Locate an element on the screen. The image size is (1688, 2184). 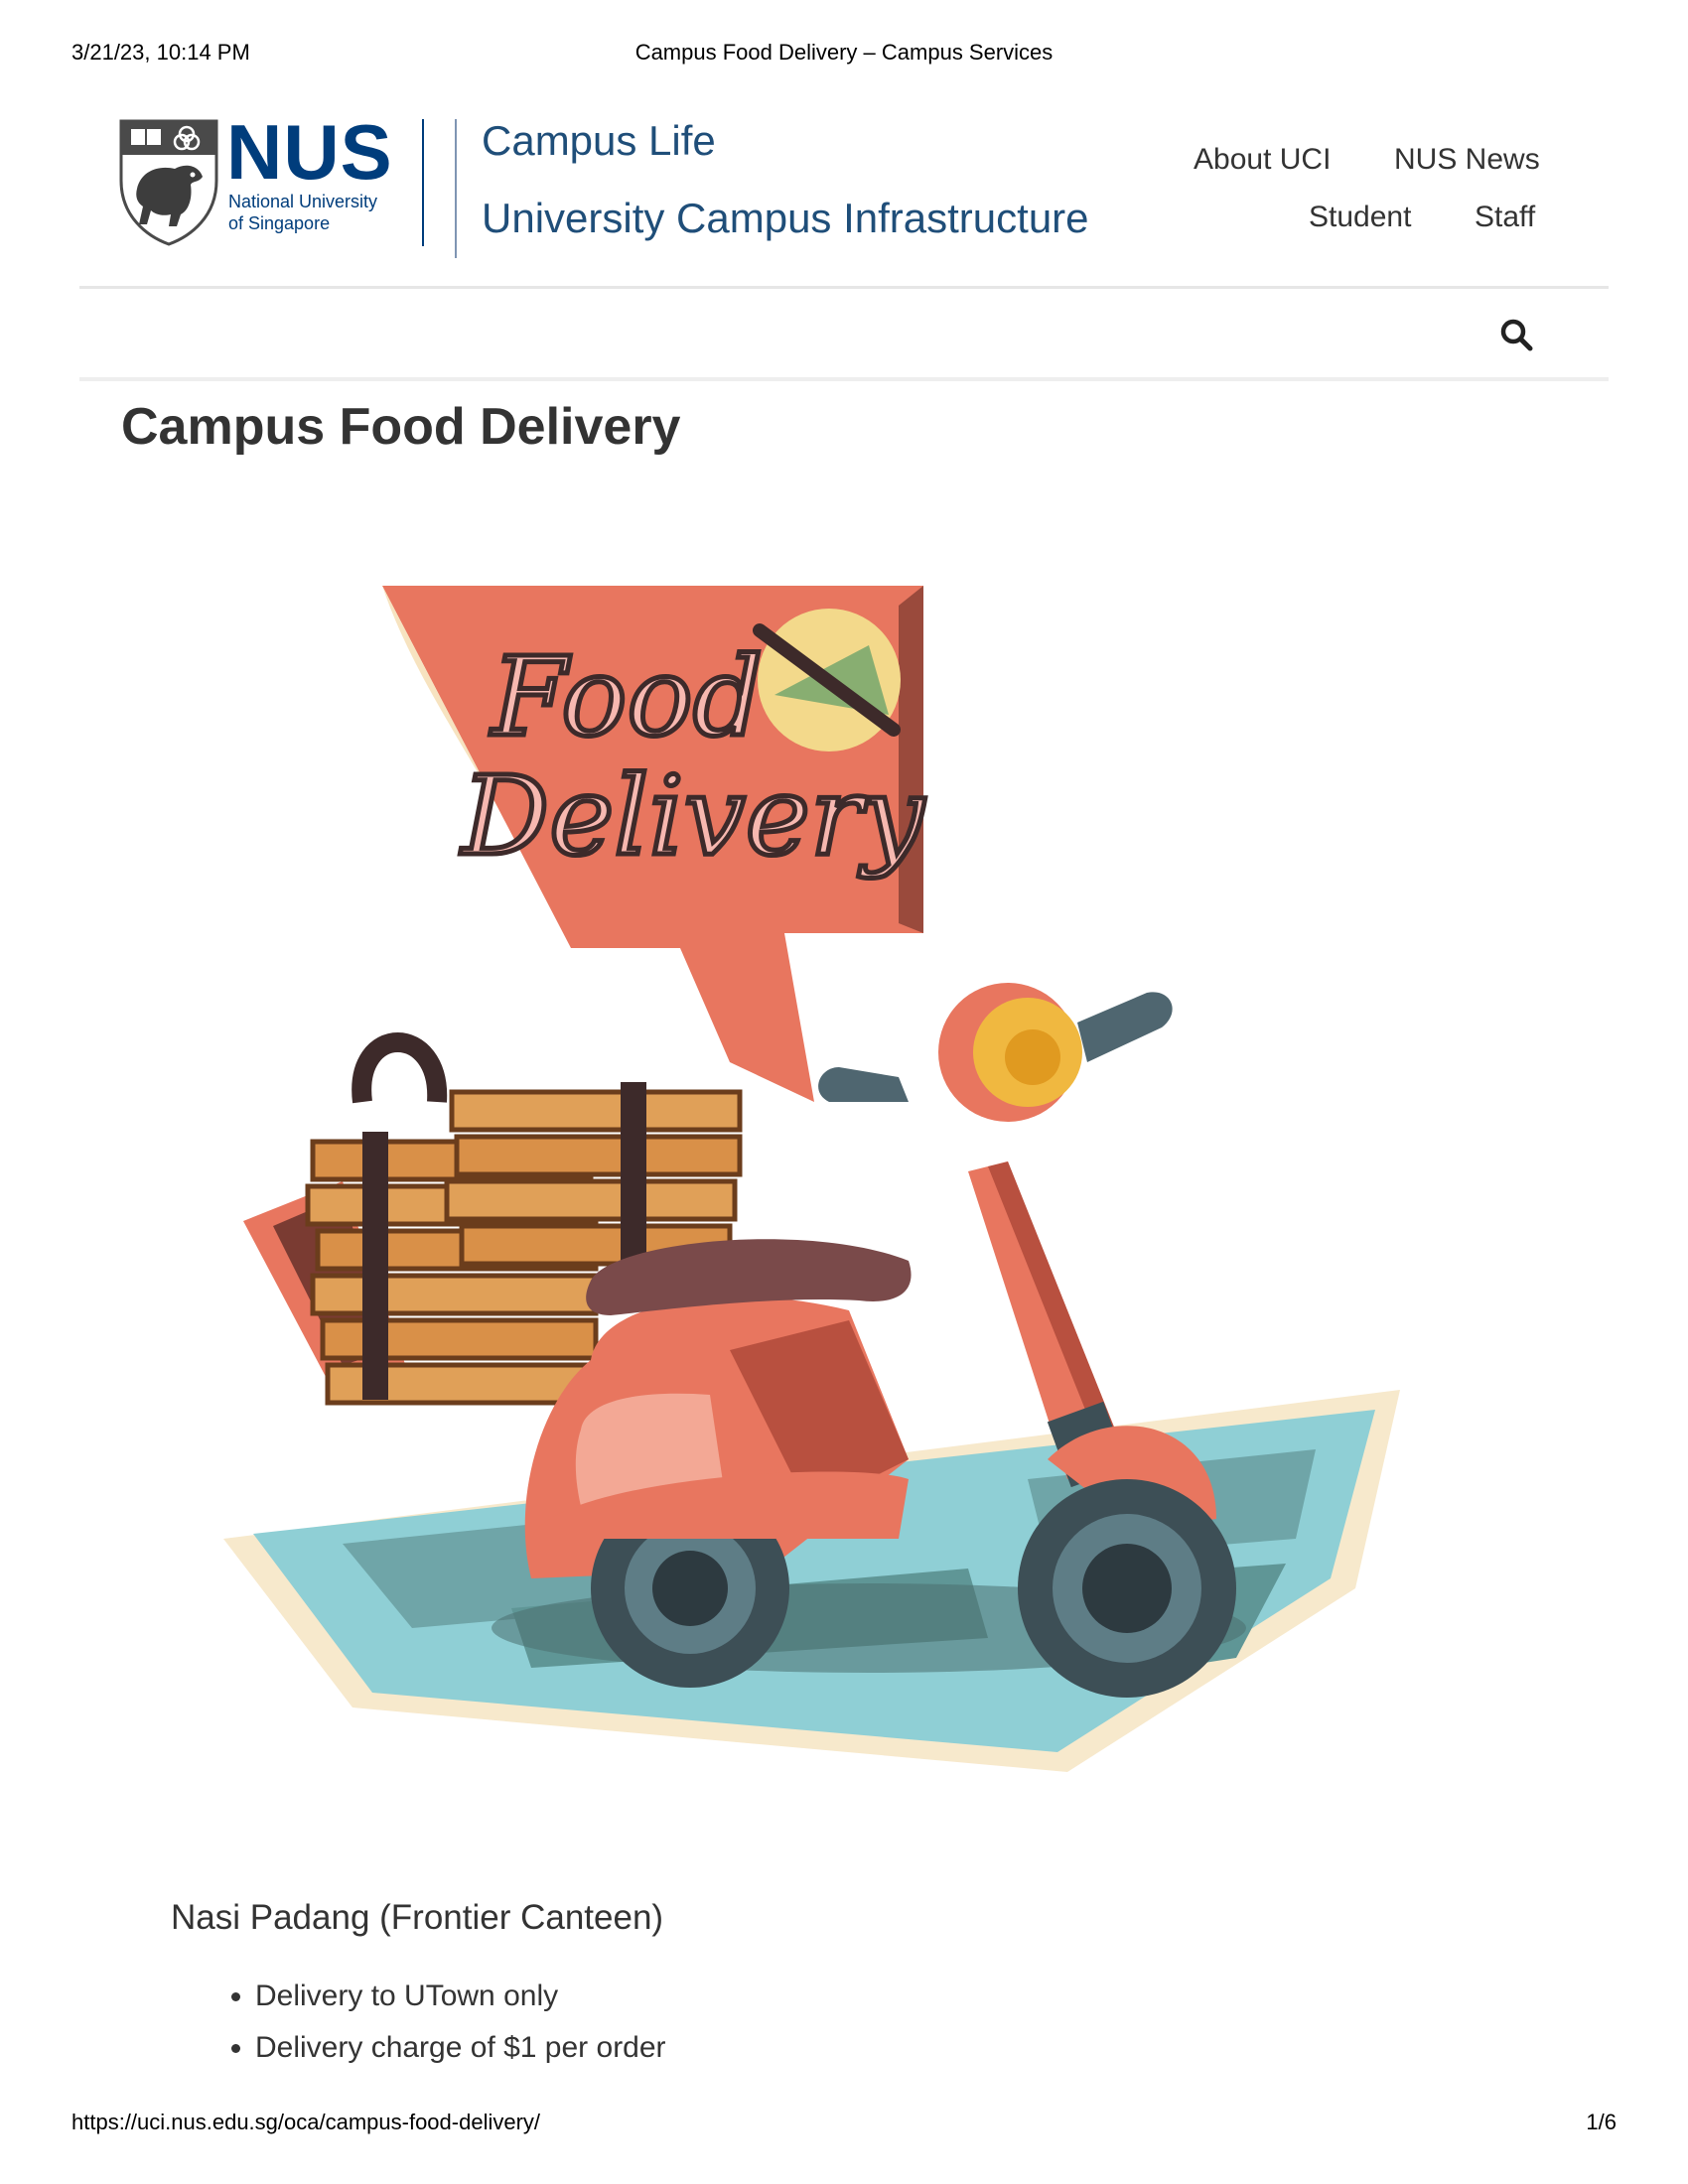
list-item: Delivery charge of $1 per order is located at coordinates (460, 2048).